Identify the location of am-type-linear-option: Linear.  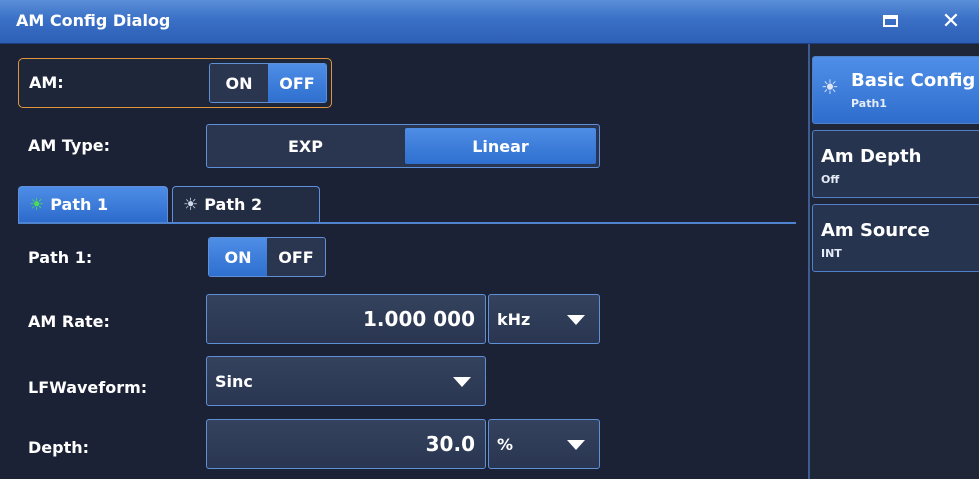
(500, 146).